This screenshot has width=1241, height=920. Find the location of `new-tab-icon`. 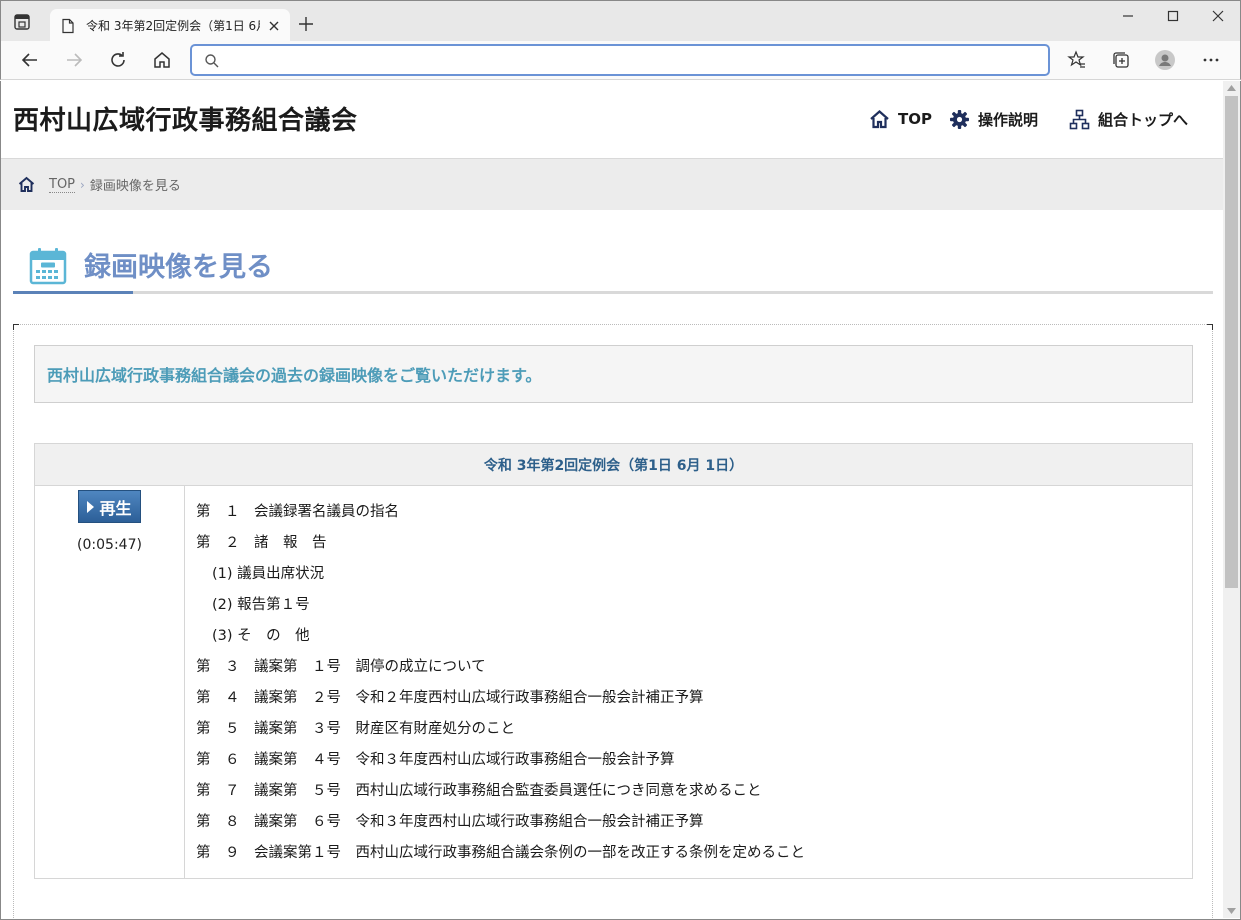

new-tab-icon is located at coordinates (306, 24).